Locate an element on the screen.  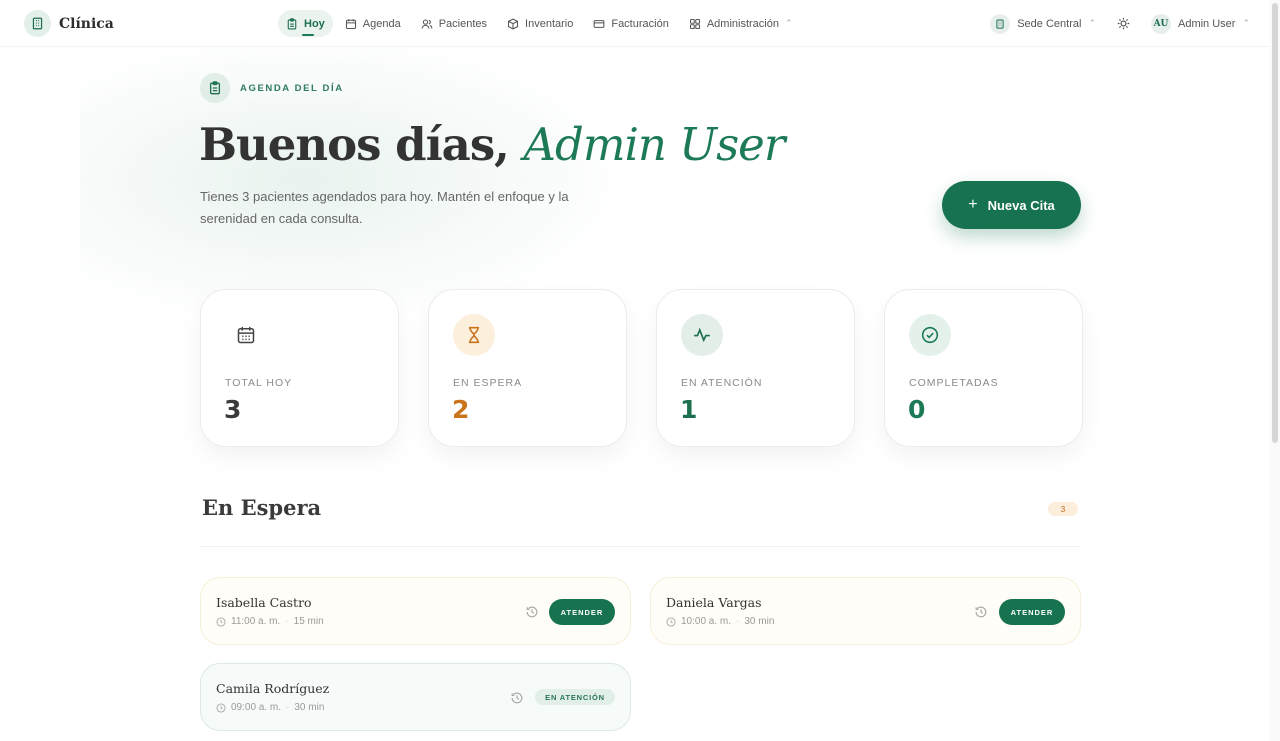
appointment-meta: 10:00 a. m. · 30 min is located at coordinates (720, 621).